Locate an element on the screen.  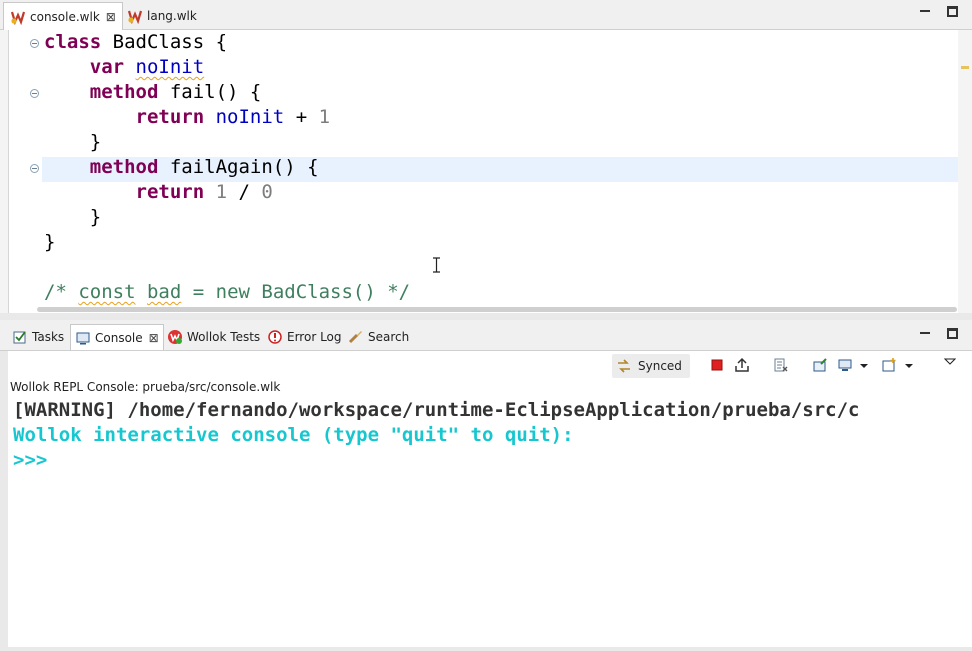
tab-label: lang.wlk is located at coordinates (172, 15).